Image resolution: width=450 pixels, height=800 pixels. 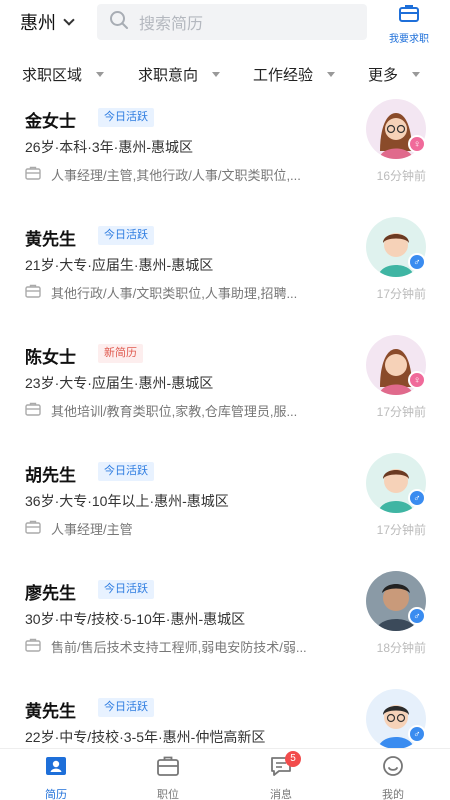 What do you see at coordinates (168, 75) in the screenshot?
I see `filter-label: 求职意向` at bounding box center [168, 75].